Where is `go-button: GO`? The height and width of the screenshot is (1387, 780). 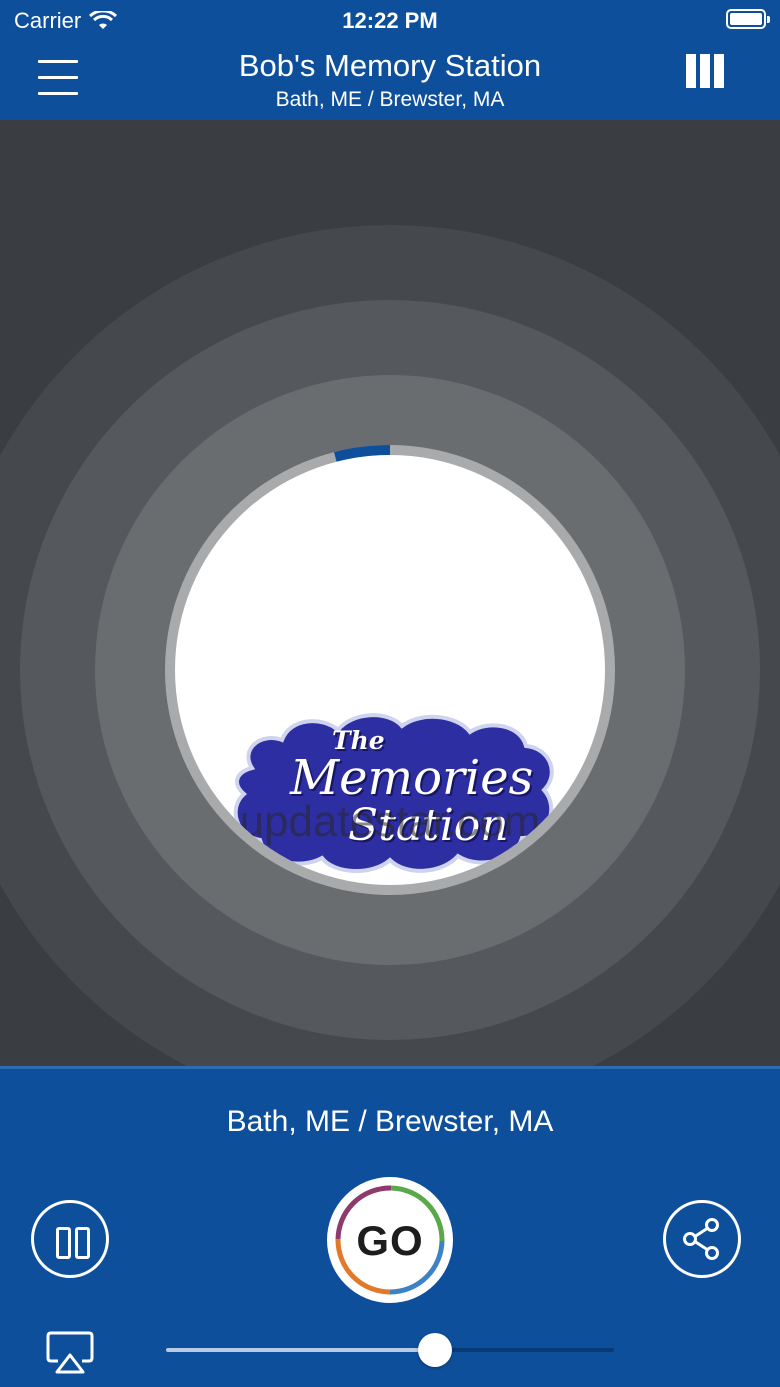 go-button: GO is located at coordinates (390, 1240).